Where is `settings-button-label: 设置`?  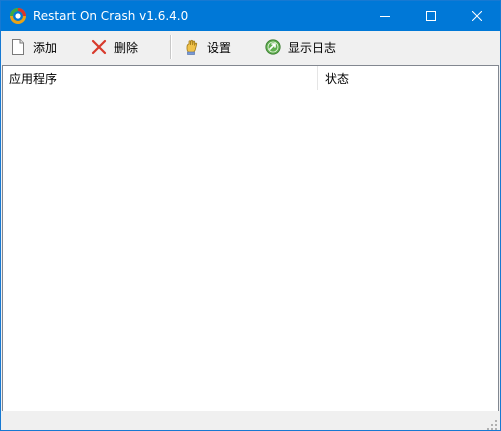 settings-button-label: 设置 is located at coordinates (219, 47).